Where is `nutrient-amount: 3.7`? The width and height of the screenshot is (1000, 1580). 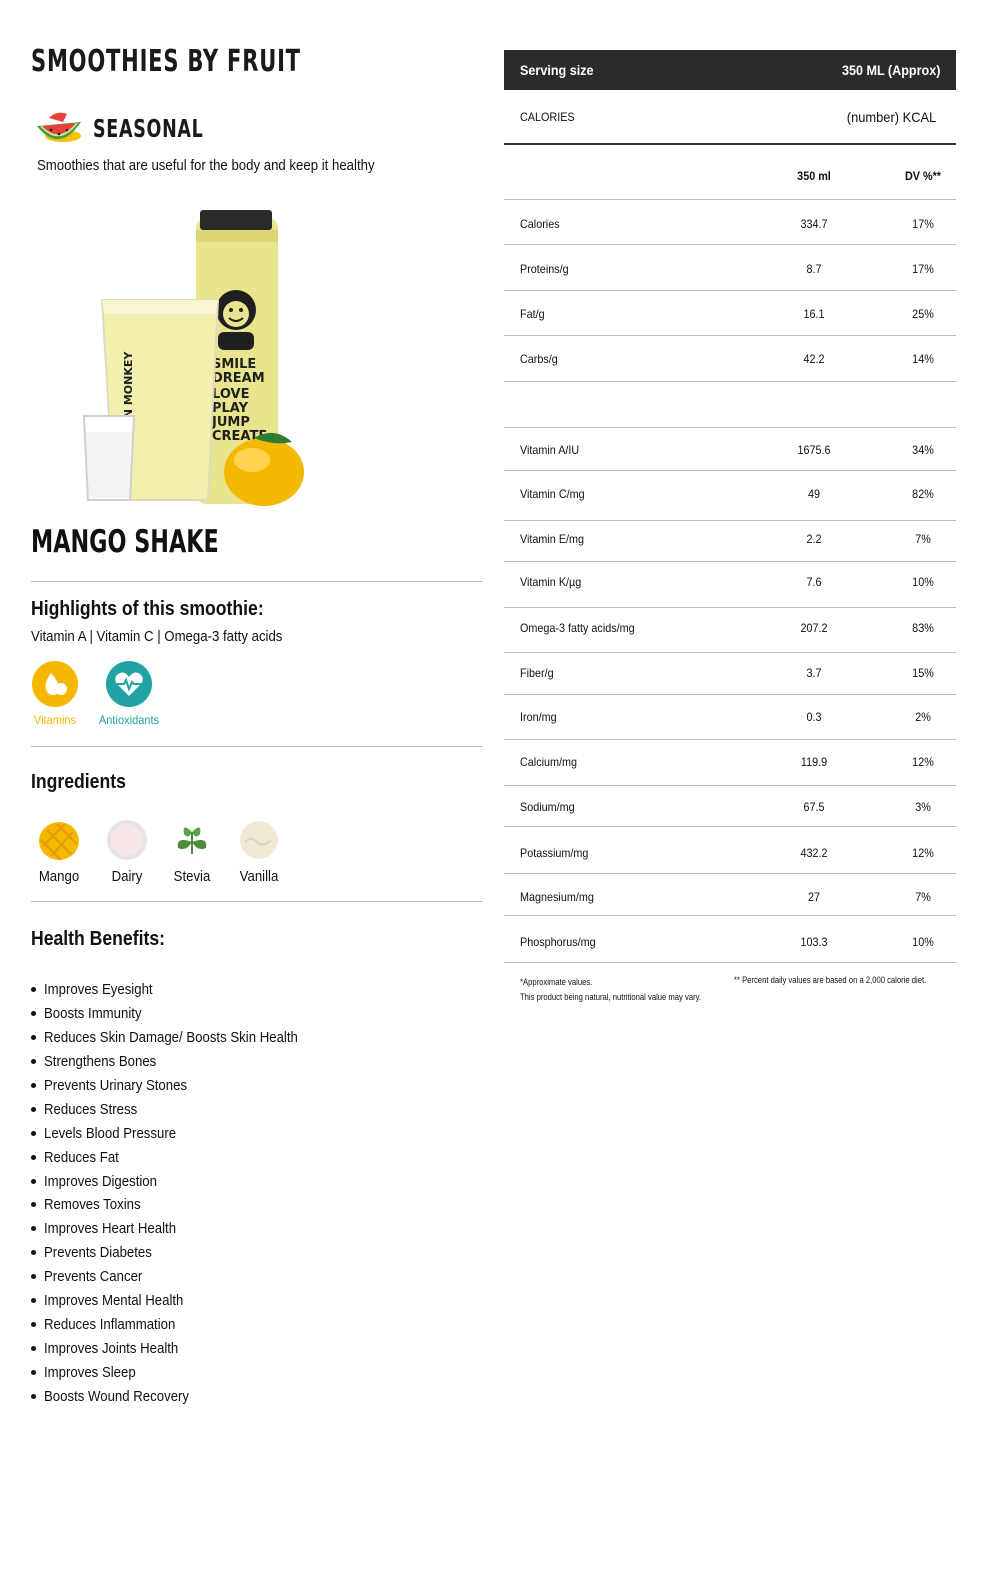
nutrient-amount: 3.7 is located at coordinates (814, 673).